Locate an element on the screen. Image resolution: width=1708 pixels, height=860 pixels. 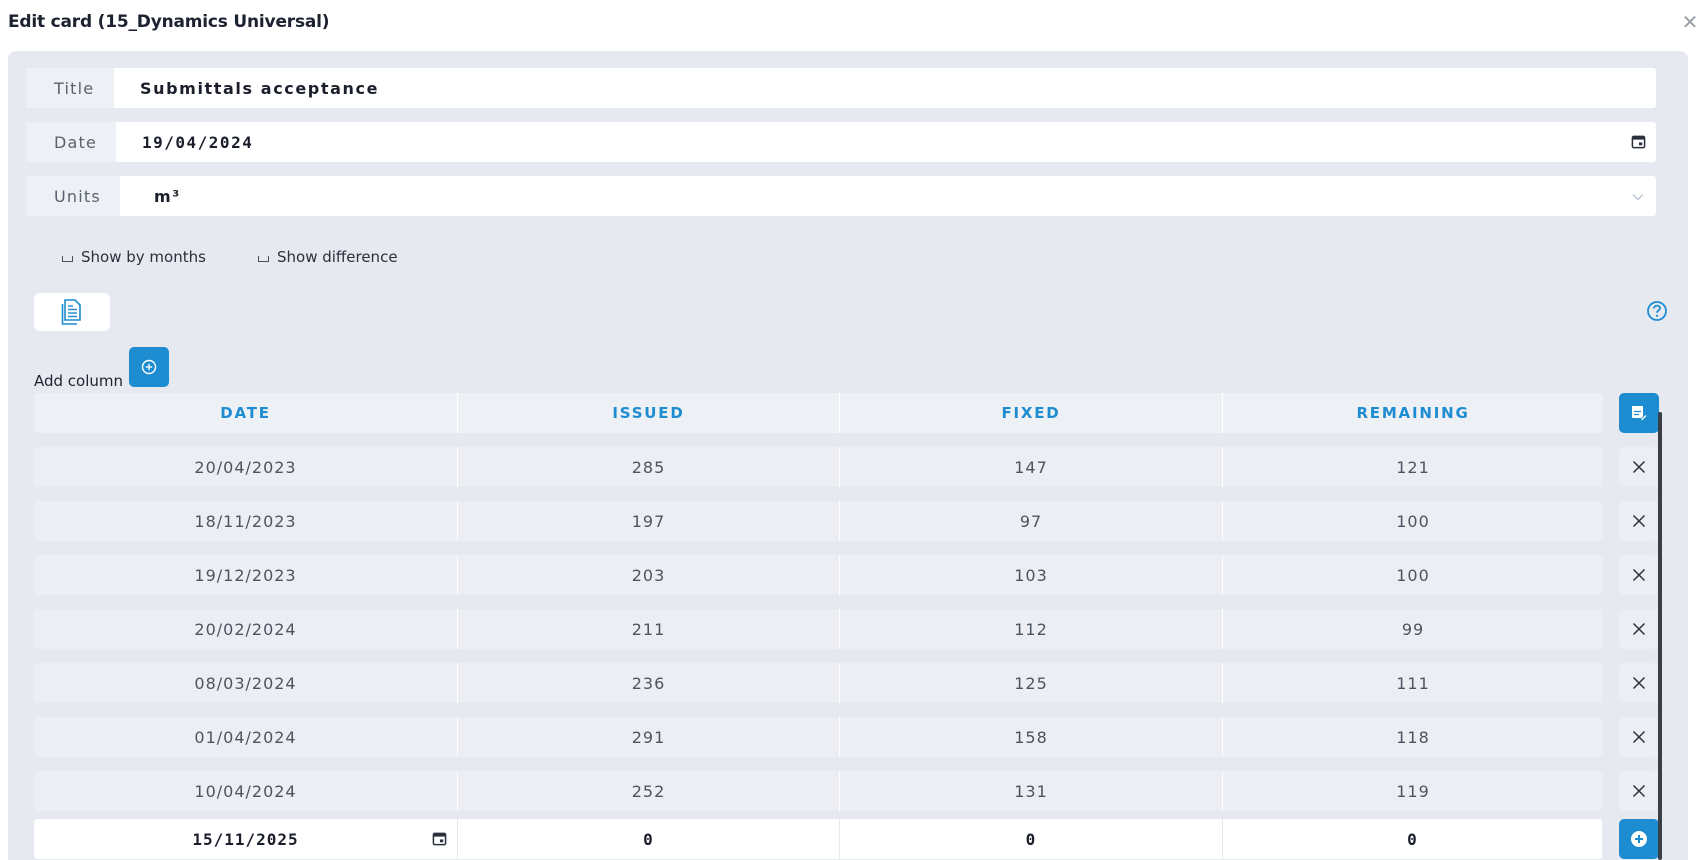
cell-fixed: 131 is located at coordinates (1031, 791).